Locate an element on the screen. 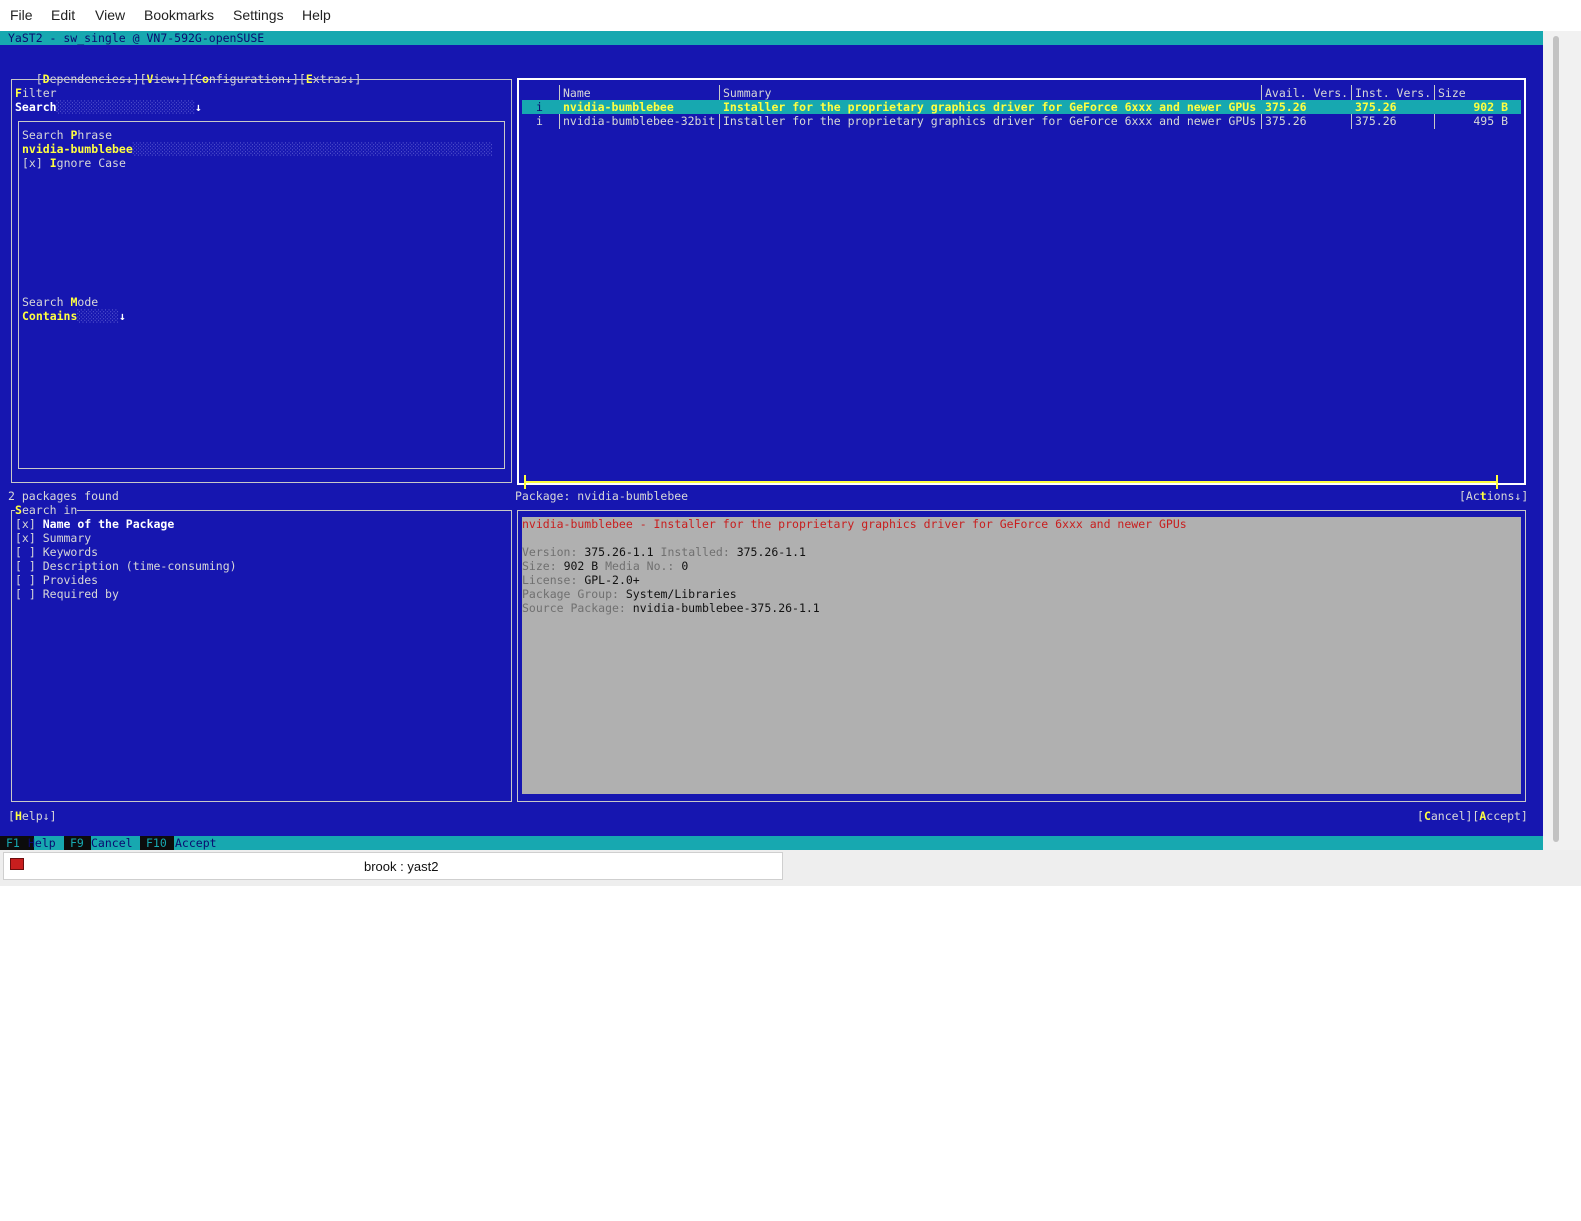  window-menubar: File Edit View Bookmarks Settings Help is located at coordinates (790, 15).